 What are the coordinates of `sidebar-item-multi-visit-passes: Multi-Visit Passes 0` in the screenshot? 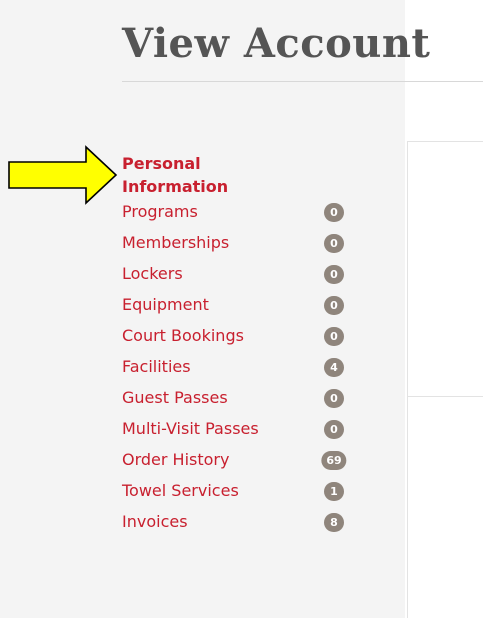 It's located at (247, 432).